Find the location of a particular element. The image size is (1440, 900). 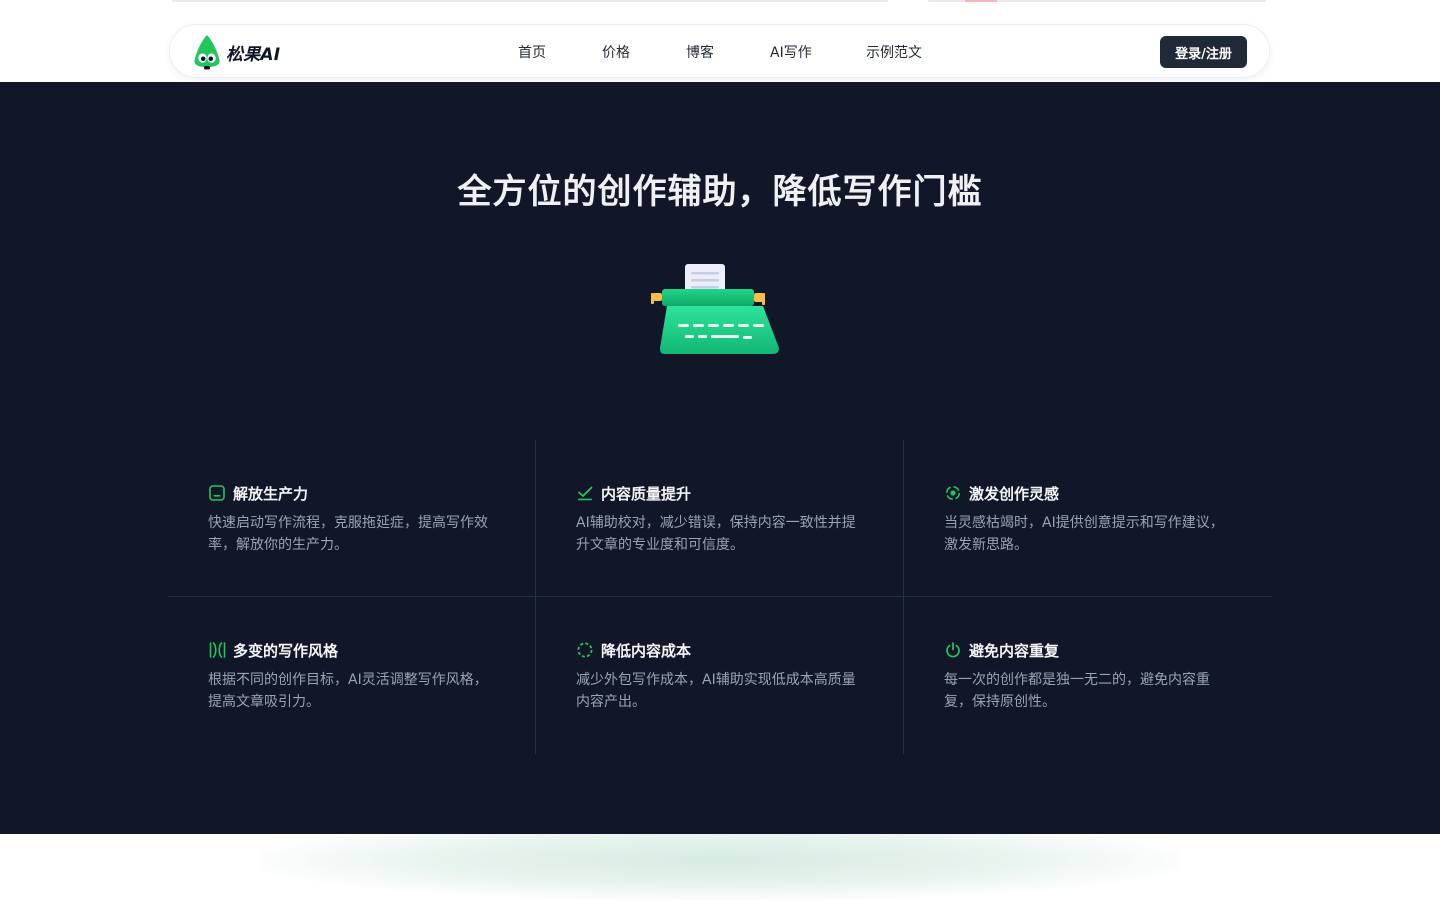

feature-title: 降低内容成本 is located at coordinates (646, 650).